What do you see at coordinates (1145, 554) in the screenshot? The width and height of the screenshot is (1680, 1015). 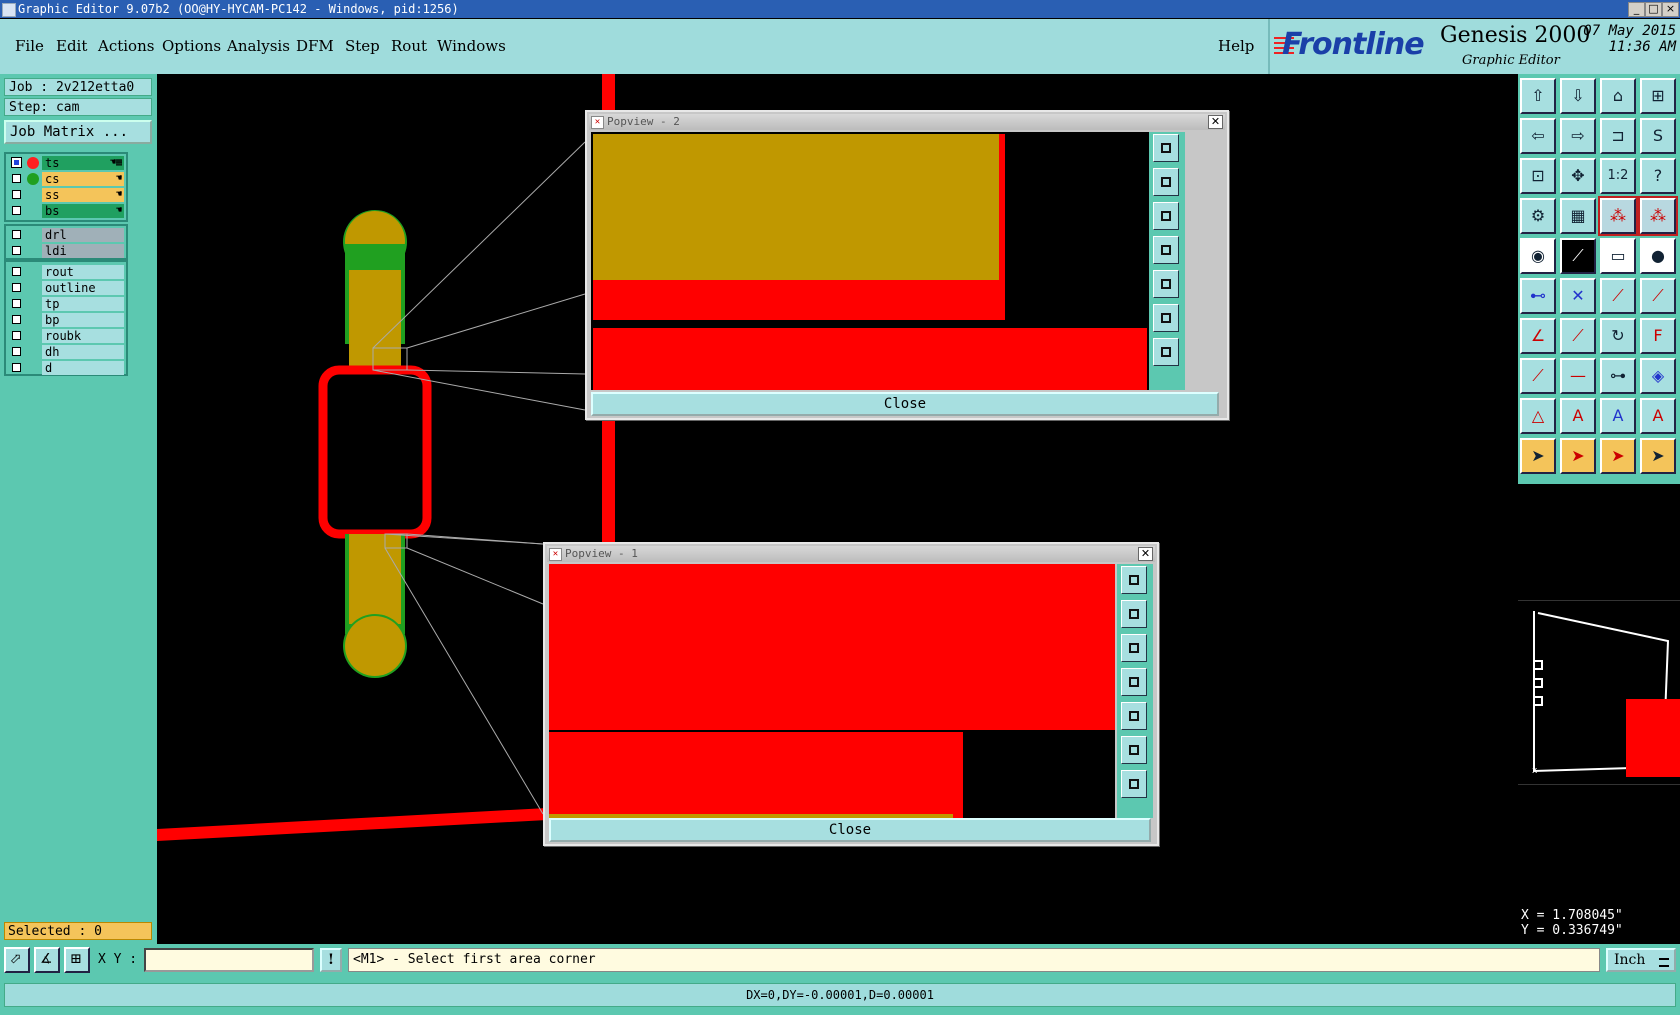 I see `popview-1-close-icon: ✕` at bounding box center [1145, 554].